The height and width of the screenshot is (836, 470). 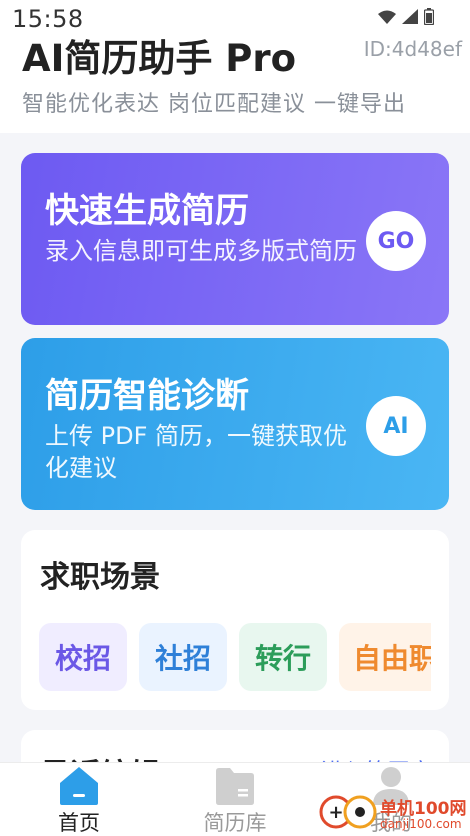 What do you see at coordinates (387, 17) in the screenshot?
I see `wifi-icon` at bounding box center [387, 17].